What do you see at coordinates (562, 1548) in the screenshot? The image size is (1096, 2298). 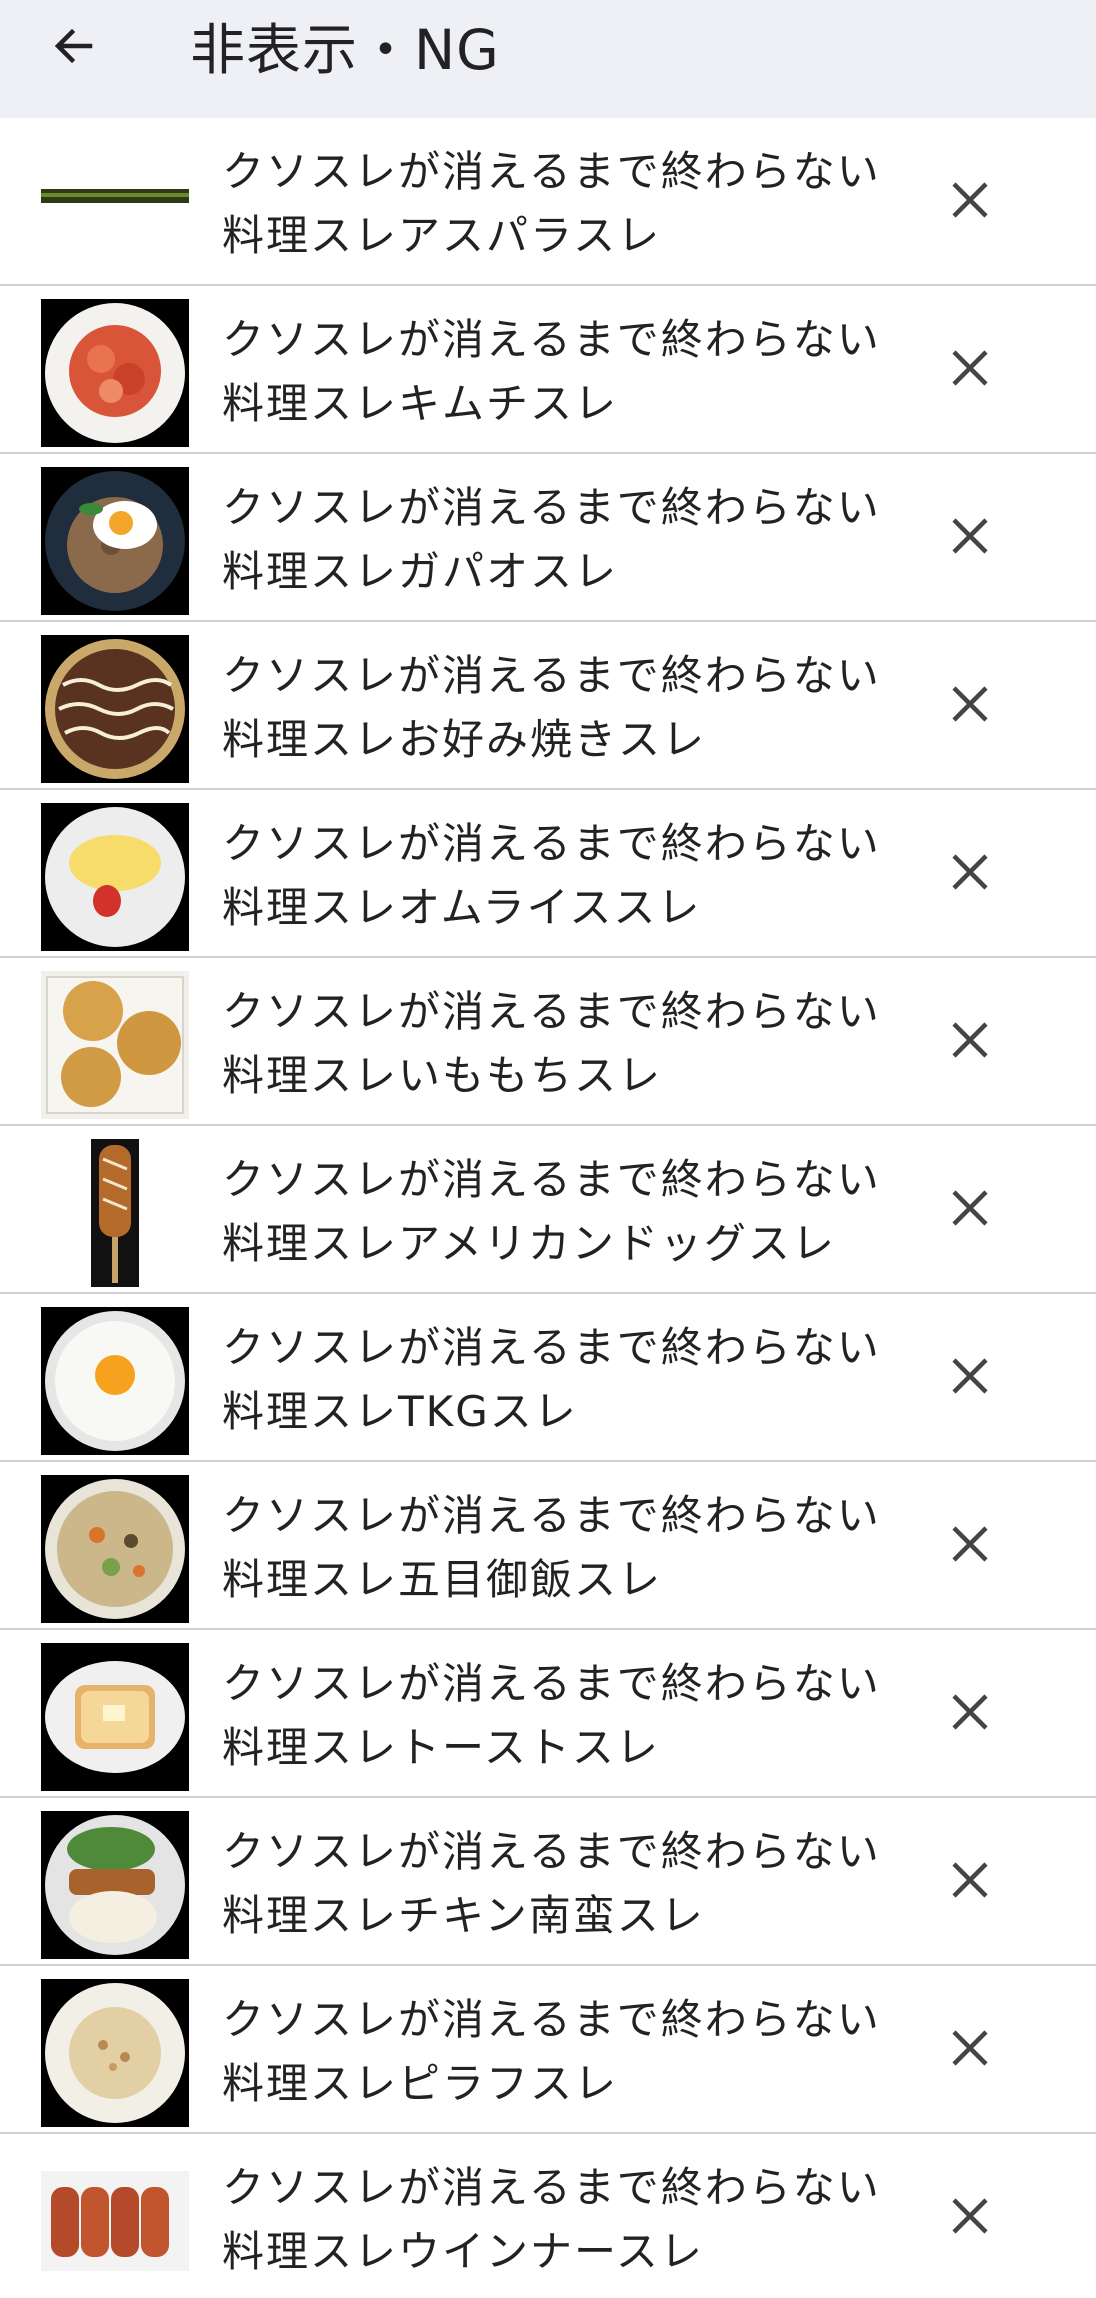 I see `thread-title: クソスレが消えるまで終わらない 料理スレ五目御飯スレ` at bounding box center [562, 1548].